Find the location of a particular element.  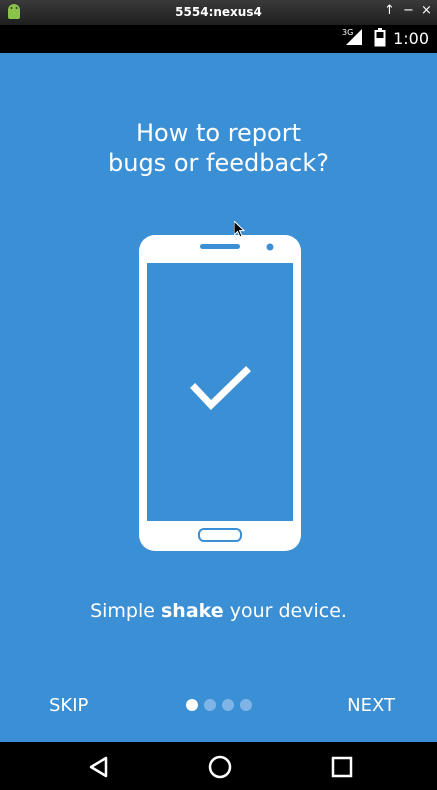

instruction-text-emphasis: shake is located at coordinates (192, 611).